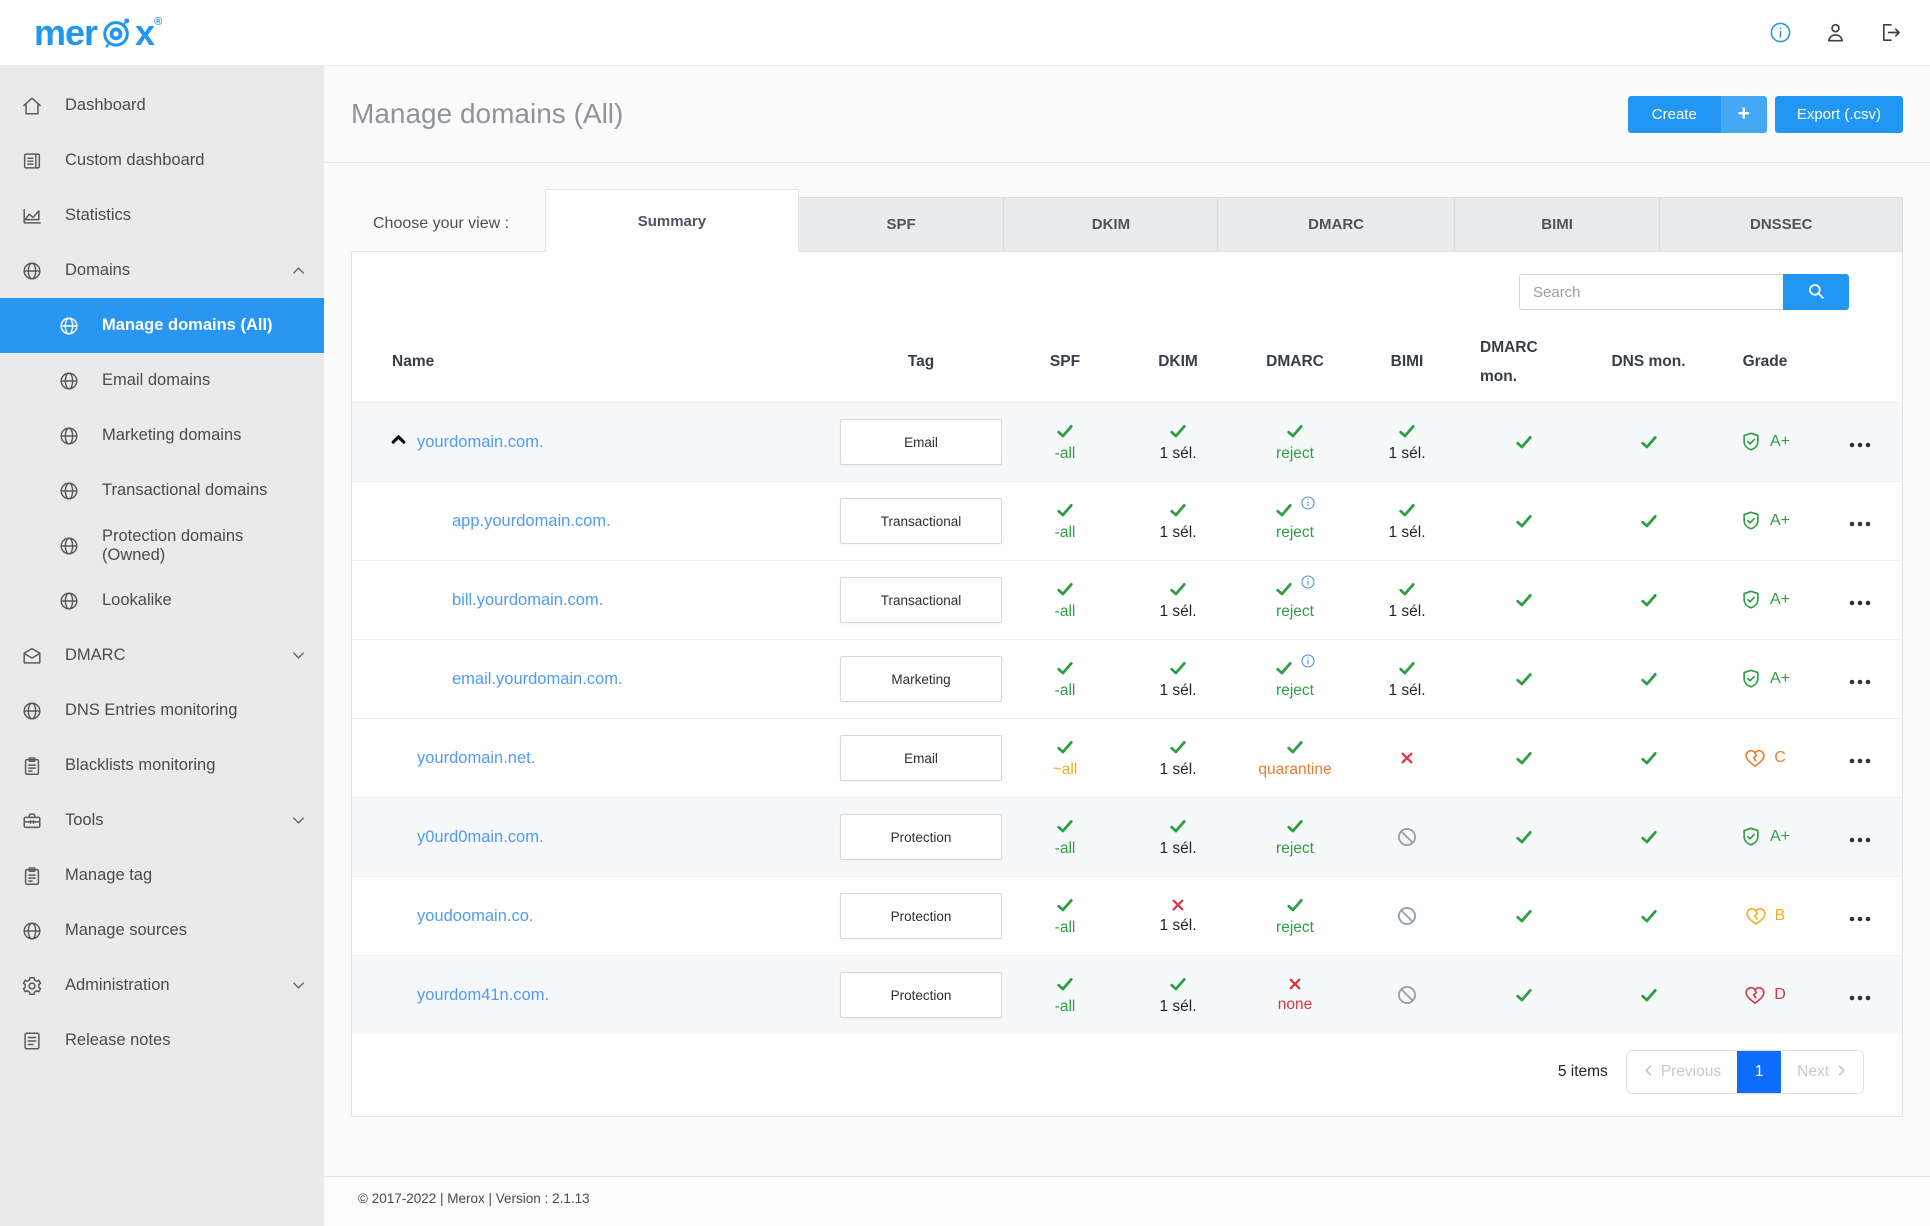  I want to click on tab-spf: SPF, so click(901, 224).